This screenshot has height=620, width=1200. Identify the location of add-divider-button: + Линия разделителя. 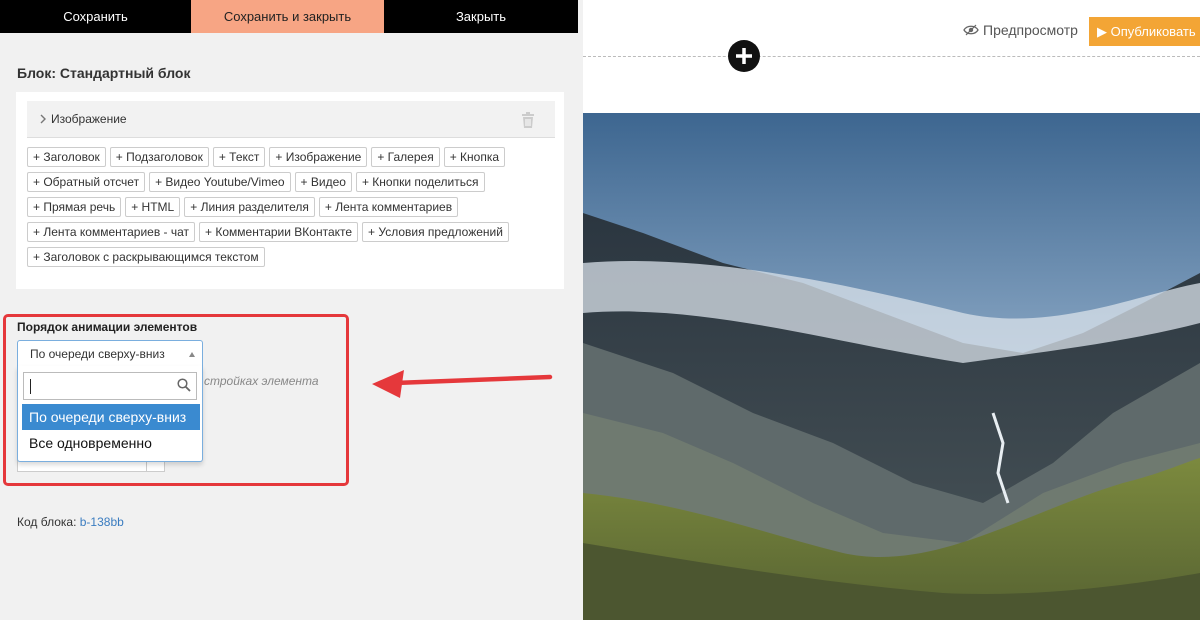
(249, 207).